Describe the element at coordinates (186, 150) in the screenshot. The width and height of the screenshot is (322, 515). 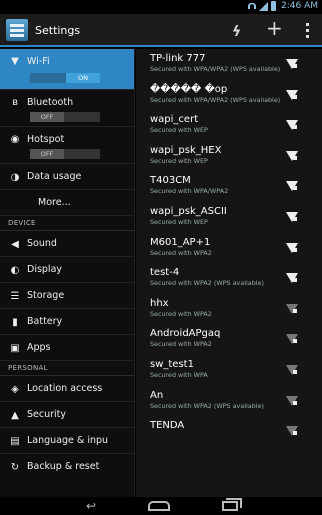
I see `network-name: wapi_psk_HEX` at that location.